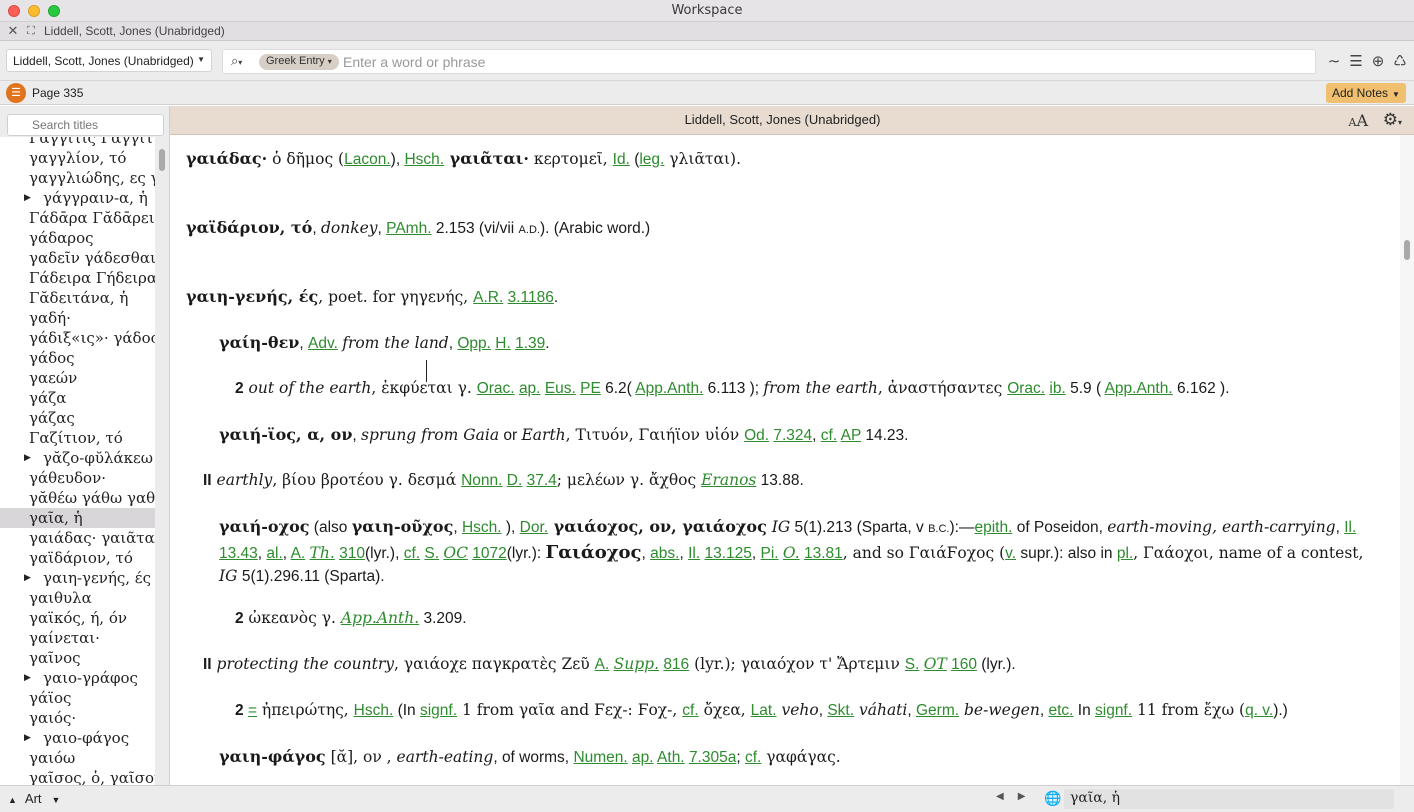  Describe the element at coordinates (77, 638) in the screenshot. I see `title-list-item: γαίνεται·` at that location.